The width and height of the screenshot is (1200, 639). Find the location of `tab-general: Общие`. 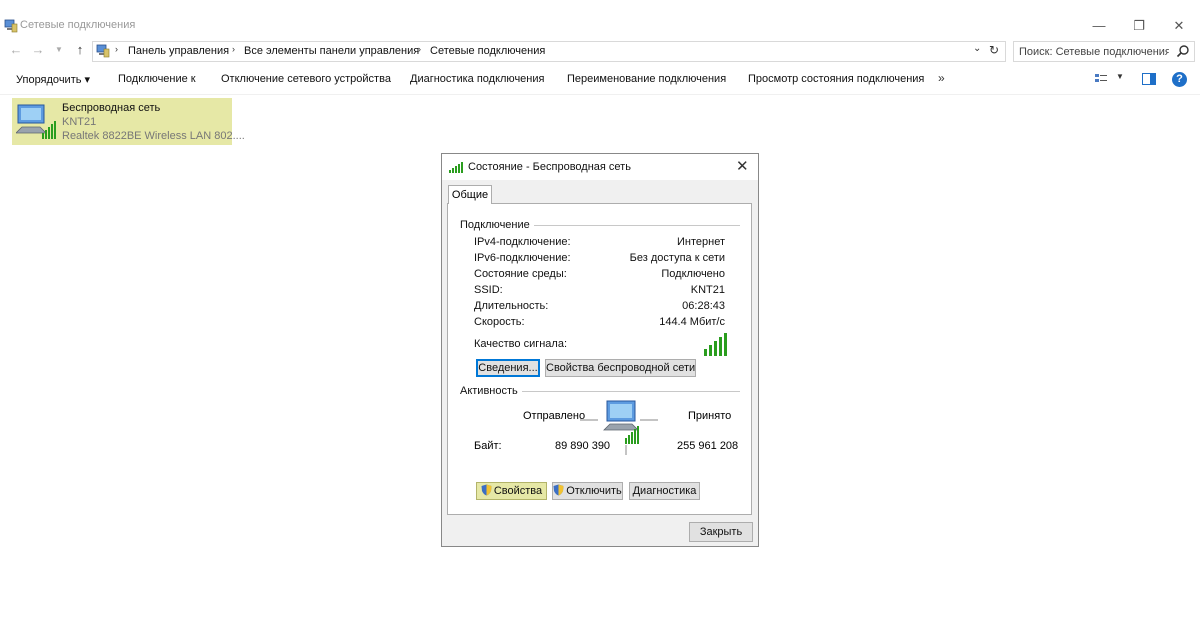

tab-general: Общие is located at coordinates (470, 194).